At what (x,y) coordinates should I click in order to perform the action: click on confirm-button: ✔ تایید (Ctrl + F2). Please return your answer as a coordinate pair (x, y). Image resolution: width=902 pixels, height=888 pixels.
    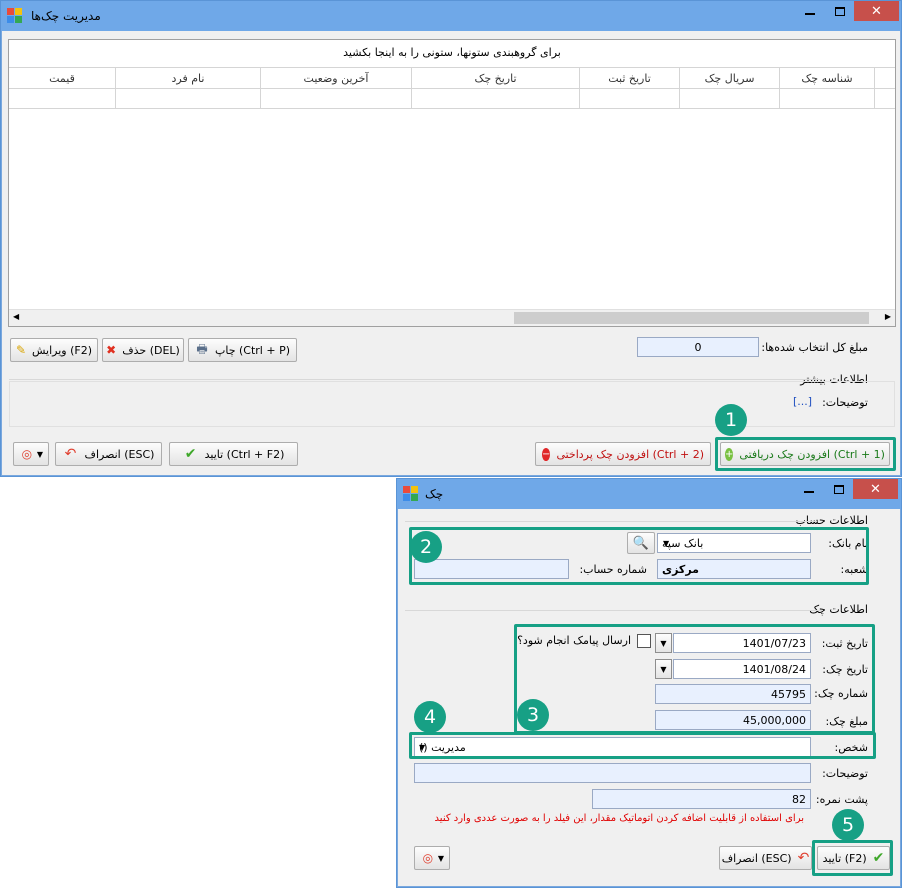
    Looking at the image, I should click on (233, 454).